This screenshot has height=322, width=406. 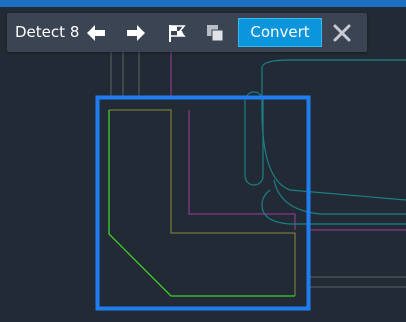 I want to click on copy-icon, so click(x=215, y=33).